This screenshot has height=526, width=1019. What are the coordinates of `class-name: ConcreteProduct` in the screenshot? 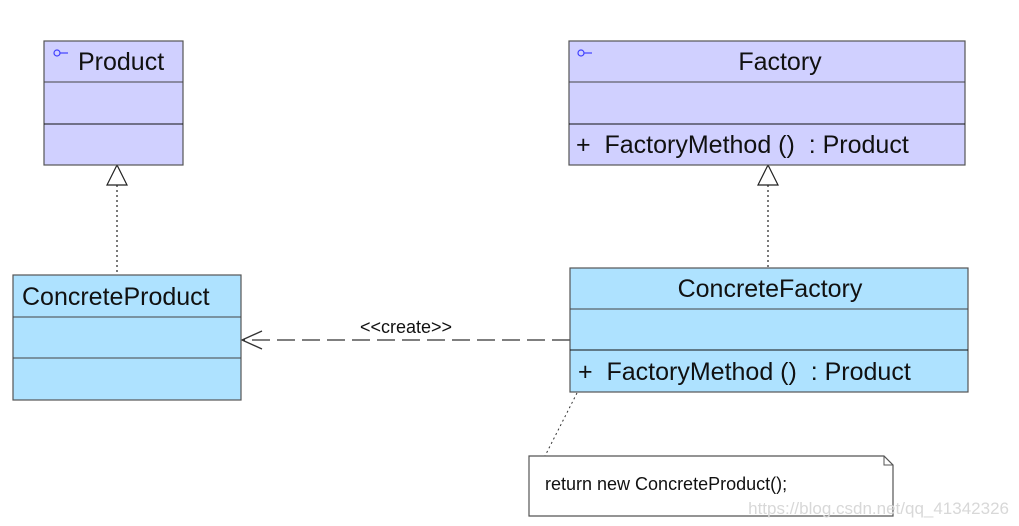 It's located at (116, 297).